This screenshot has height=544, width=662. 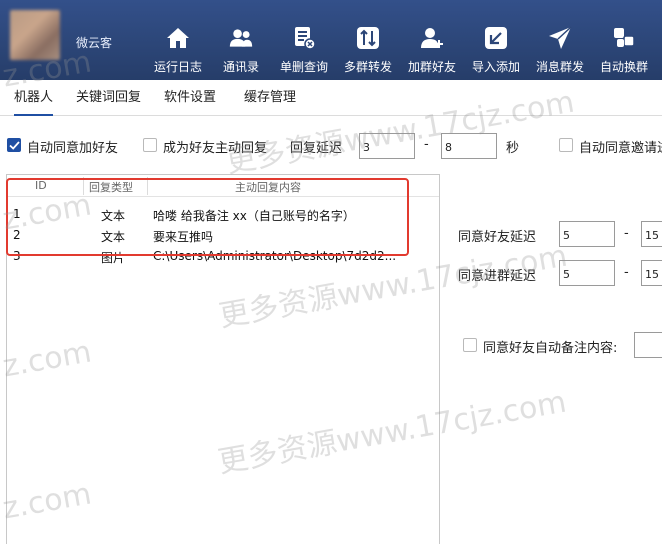 I want to click on checkmark-icon, so click(x=14, y=145).